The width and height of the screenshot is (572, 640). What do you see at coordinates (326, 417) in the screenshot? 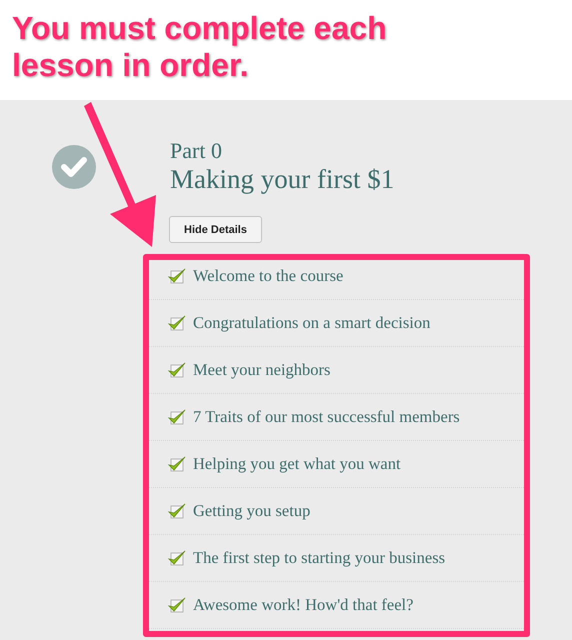
I see `lesson-link: 7 Traits of our most successful members` at bounding box center [326, 417].